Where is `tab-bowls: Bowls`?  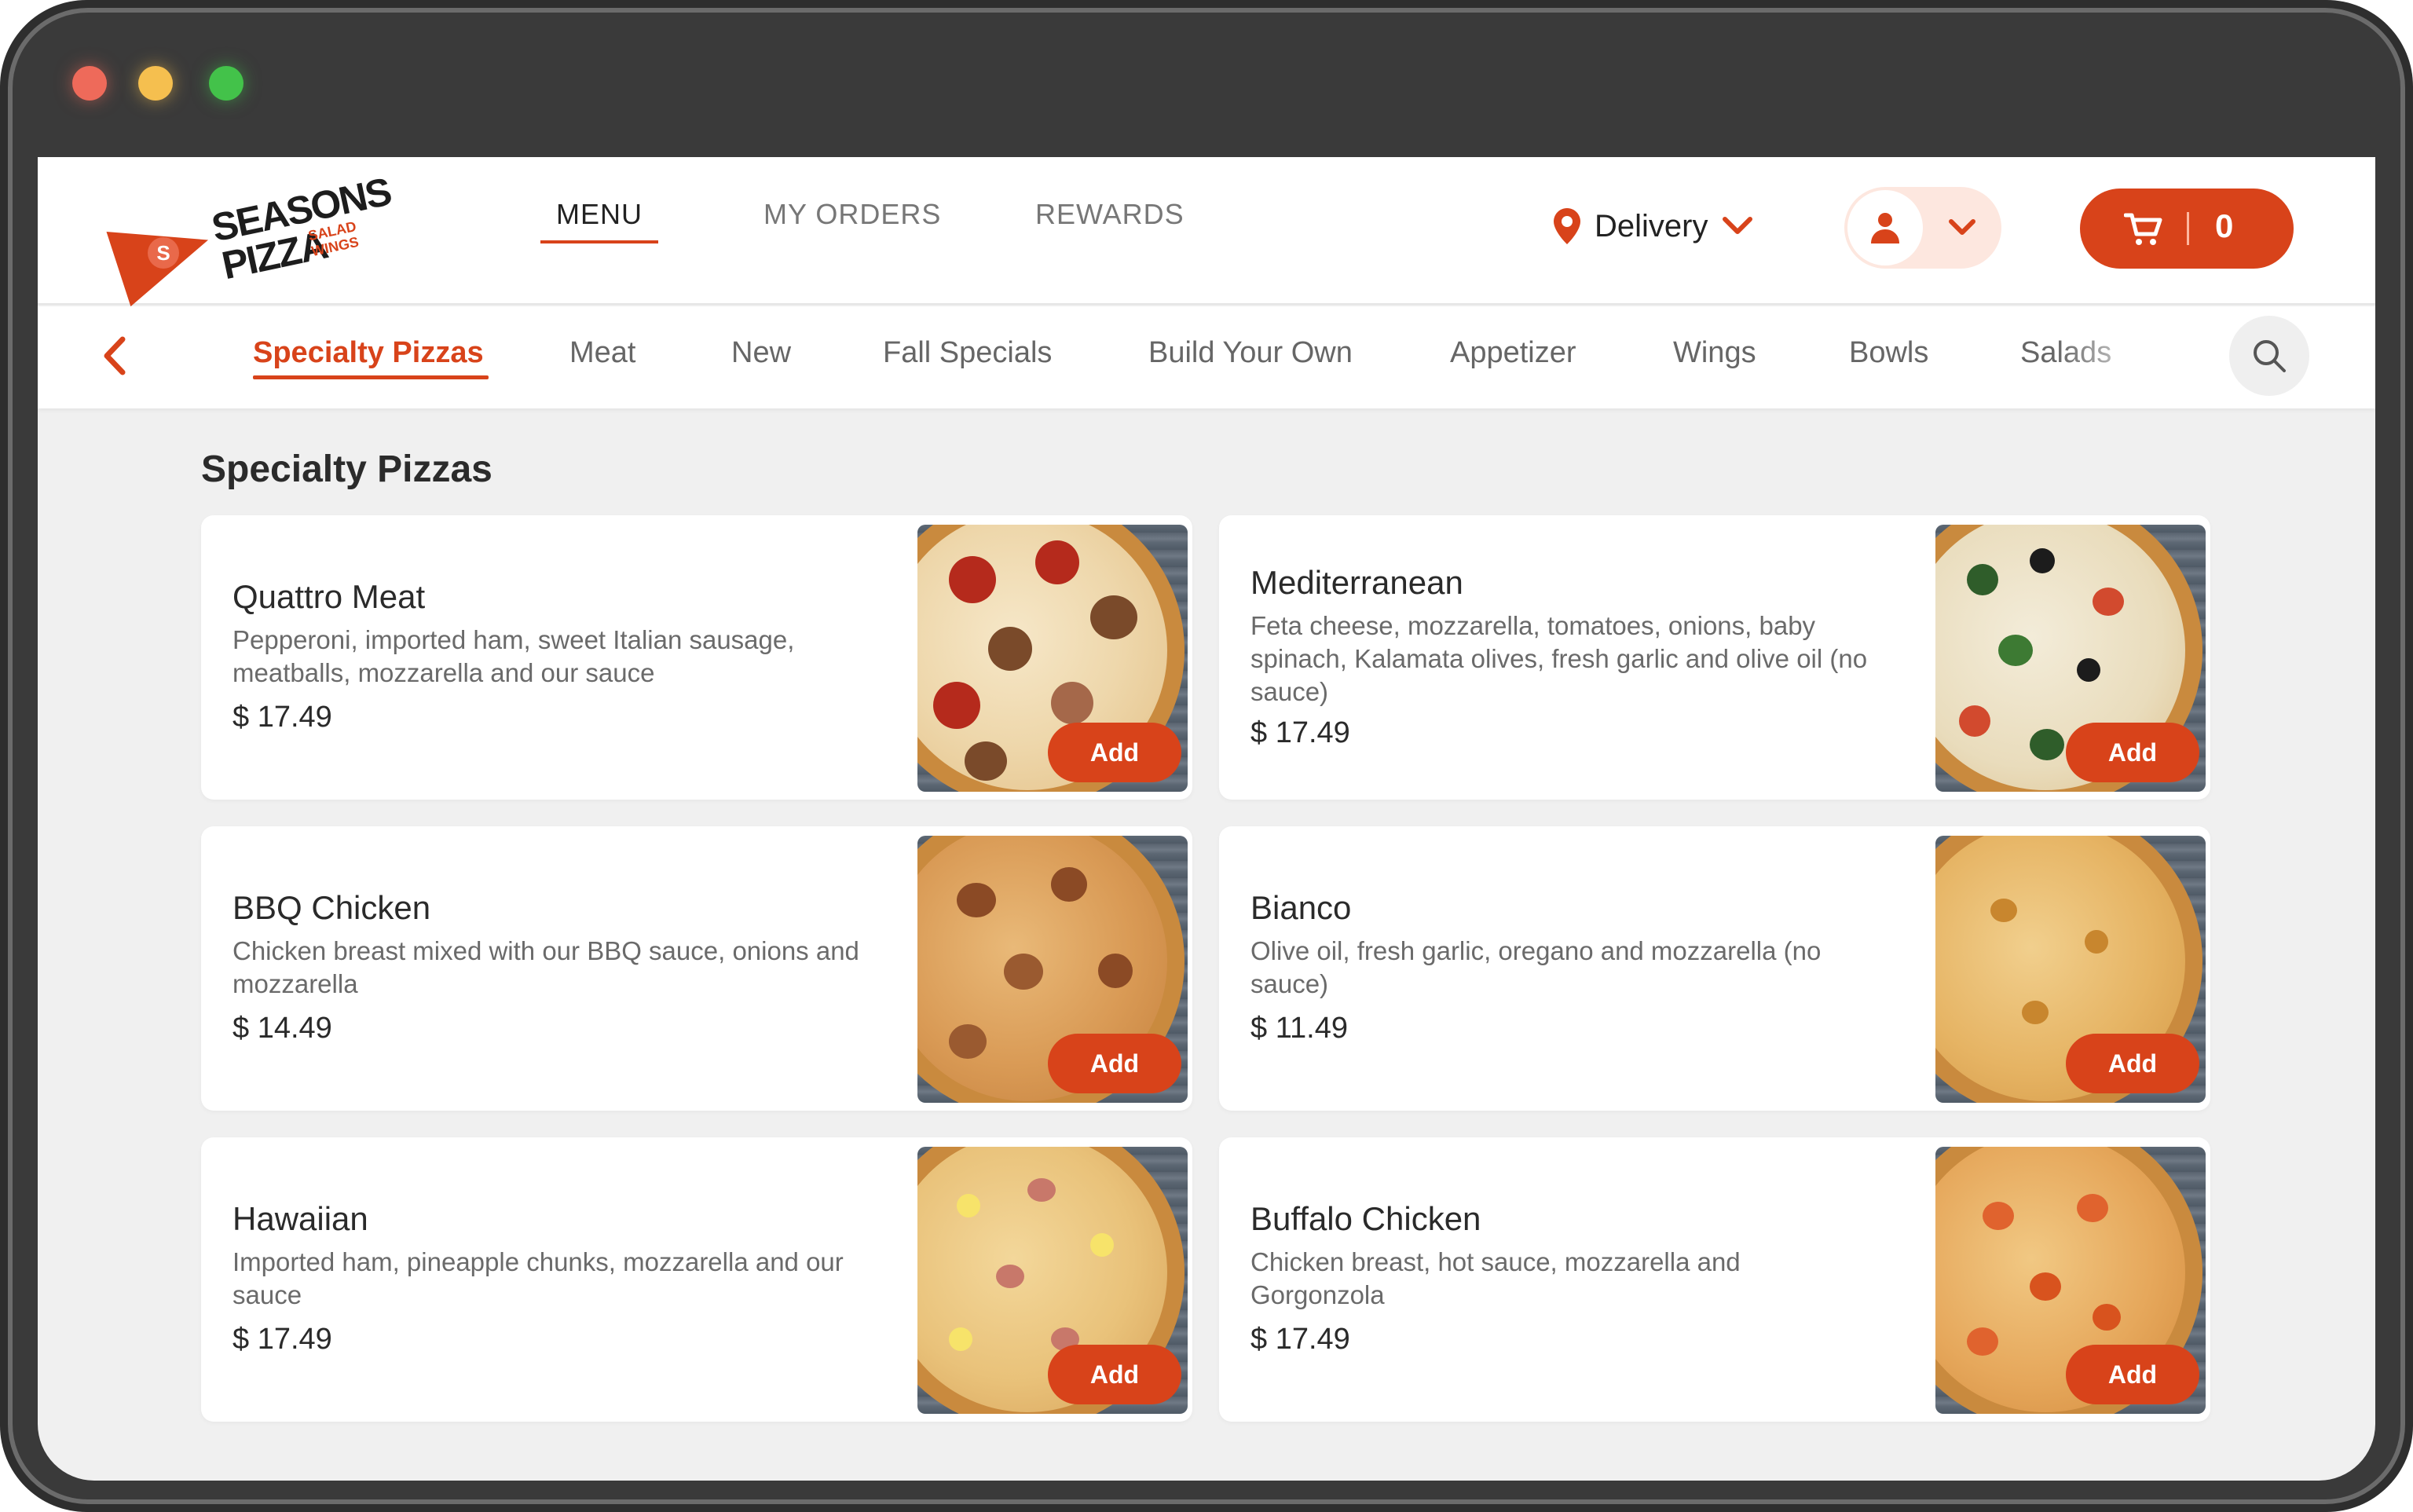 tab-bowls: Bowls is located at coordinates (1889, 353).